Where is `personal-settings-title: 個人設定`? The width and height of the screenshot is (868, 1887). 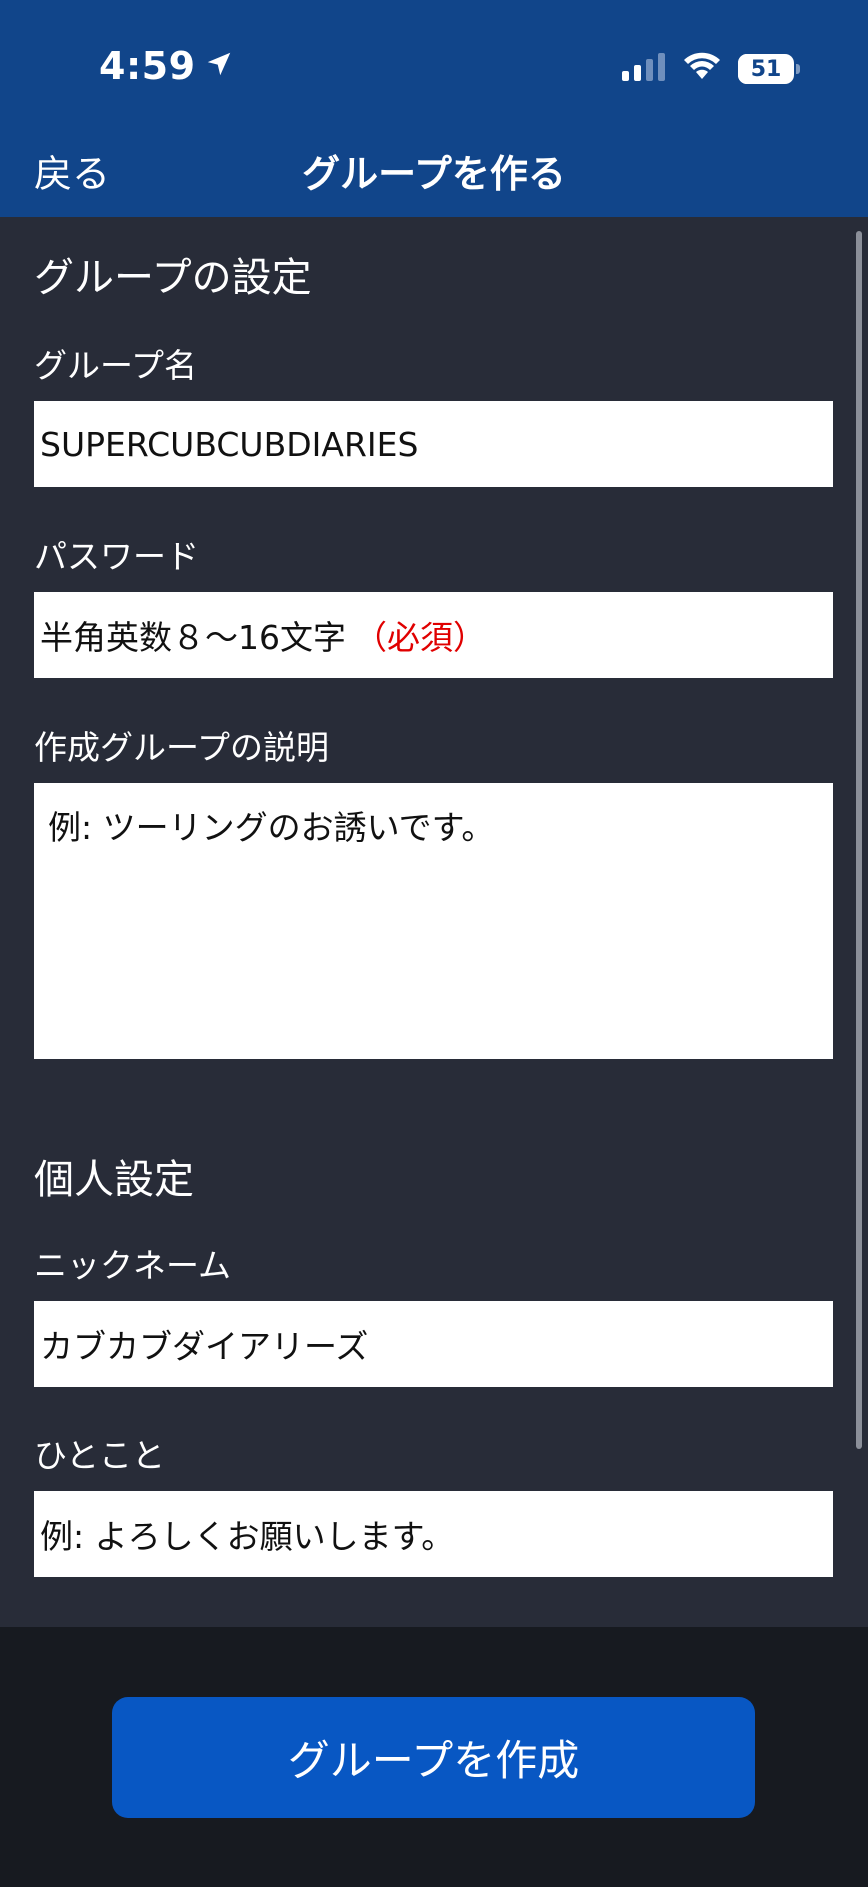
personal-settings-title: 個人設定 is located at coordinates (114, 1180).